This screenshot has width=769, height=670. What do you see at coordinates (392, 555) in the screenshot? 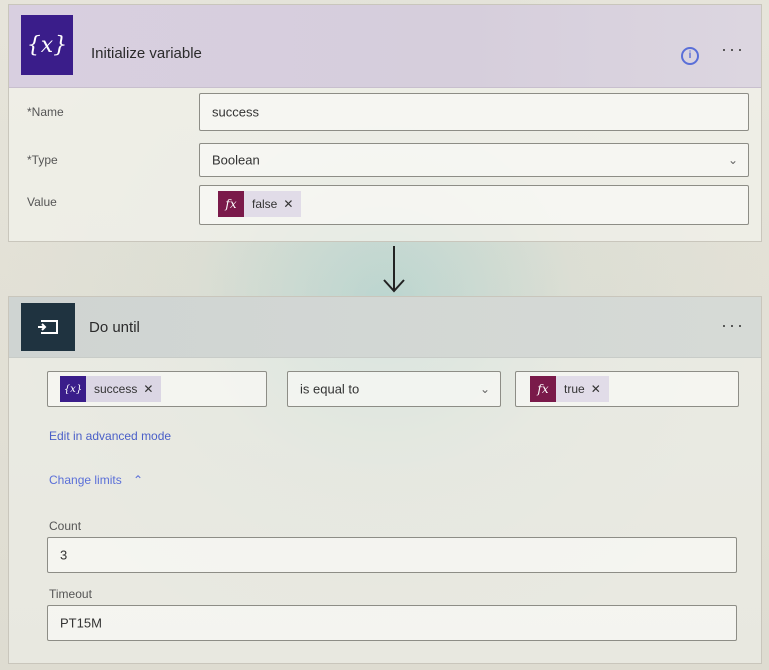
I see `count-input: 3` at bounding box center [392, 555].